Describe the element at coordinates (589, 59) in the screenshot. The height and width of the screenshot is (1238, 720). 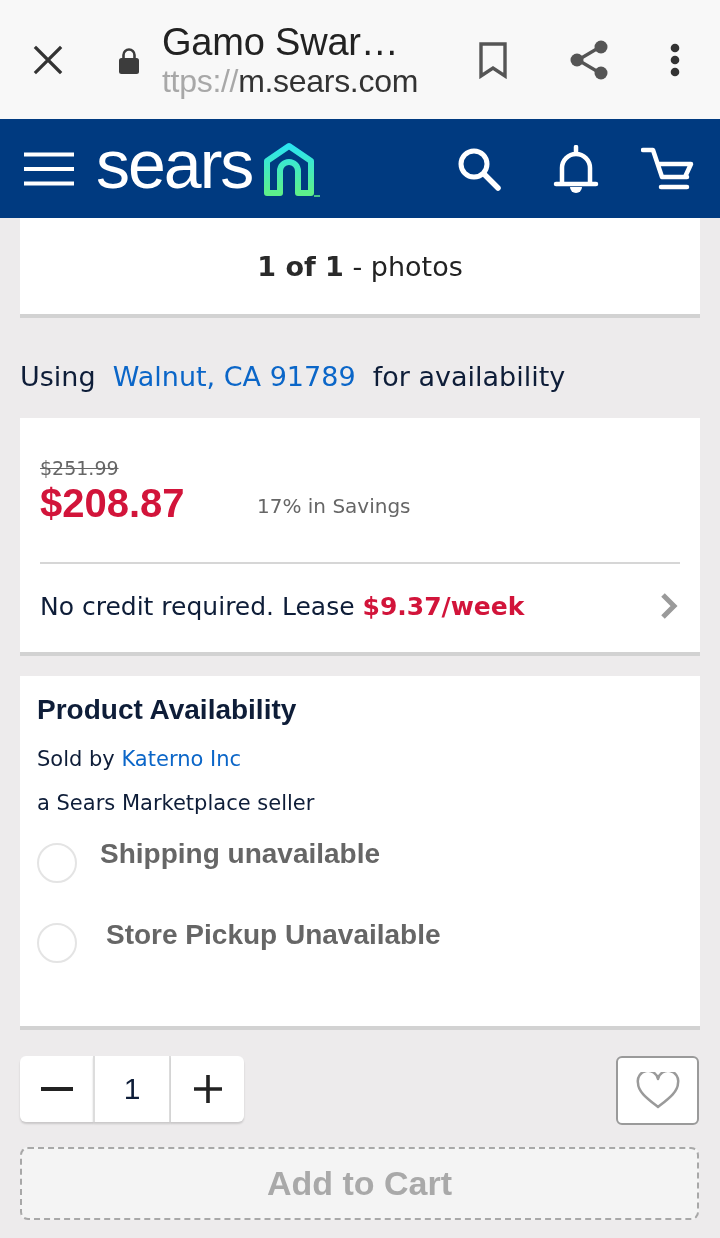
I see `share-icon` at that location.